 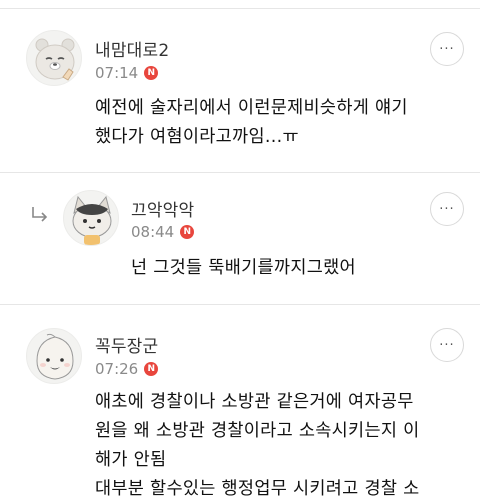 What do you see at coordinates (54, 58) in the screenshot?
I see `avatar-bear-icon` at bounding box center [54, 58].